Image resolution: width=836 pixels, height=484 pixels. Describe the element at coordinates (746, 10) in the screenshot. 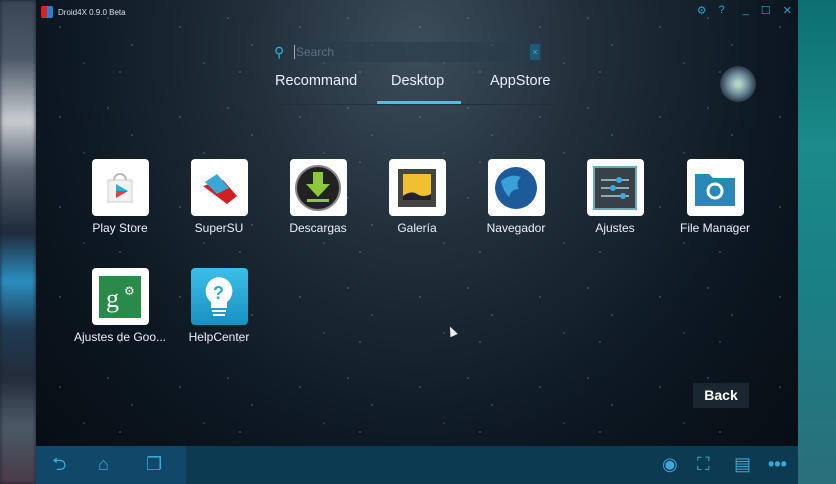

I see `minimize-icon: _` at that location.